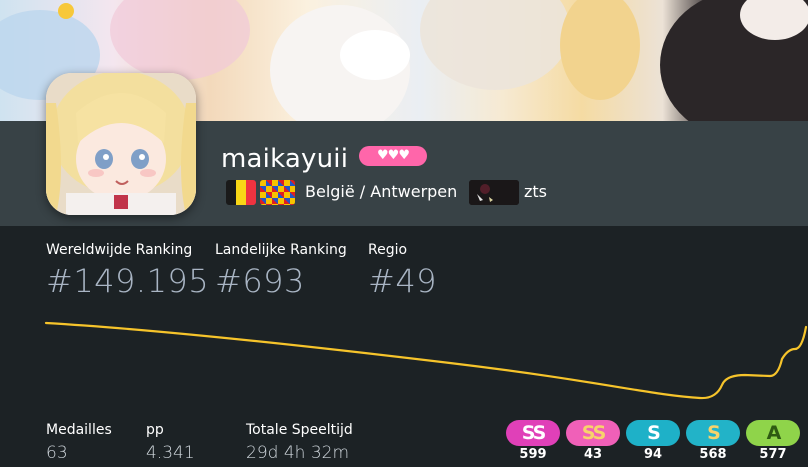 This screenshot has height=467, width=808. Describe the element at coordinates (298, 453) in the screenshot. I see `playtime-value: 29d 4h 32m` at that location.